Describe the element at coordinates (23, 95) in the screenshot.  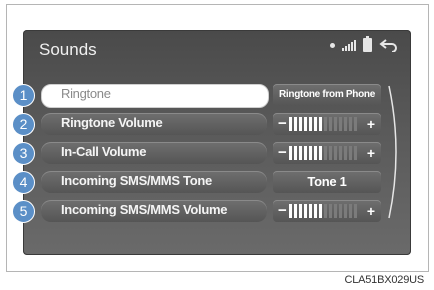
I see `row-number-badge: 1` at that location.